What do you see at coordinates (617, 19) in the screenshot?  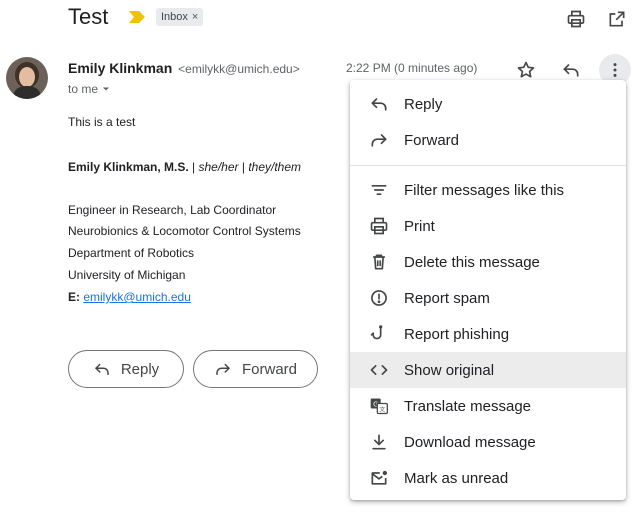 I see `open-in-new-window-icon` at bounding box center [617, 19].